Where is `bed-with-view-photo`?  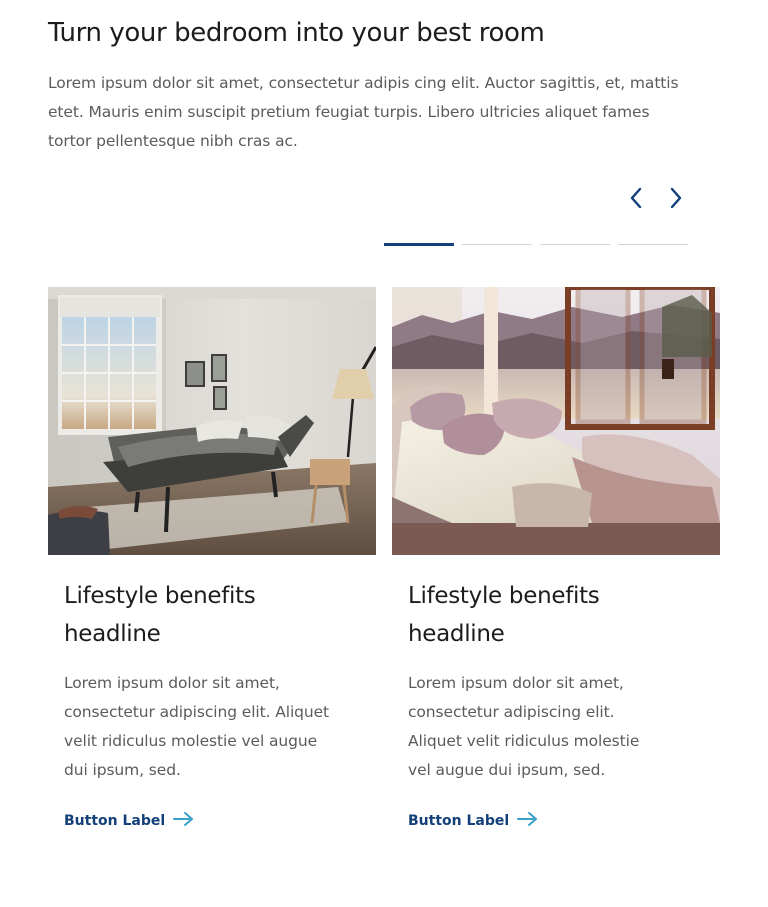
bed-with-view-photo is located at coordinates (556, 421).